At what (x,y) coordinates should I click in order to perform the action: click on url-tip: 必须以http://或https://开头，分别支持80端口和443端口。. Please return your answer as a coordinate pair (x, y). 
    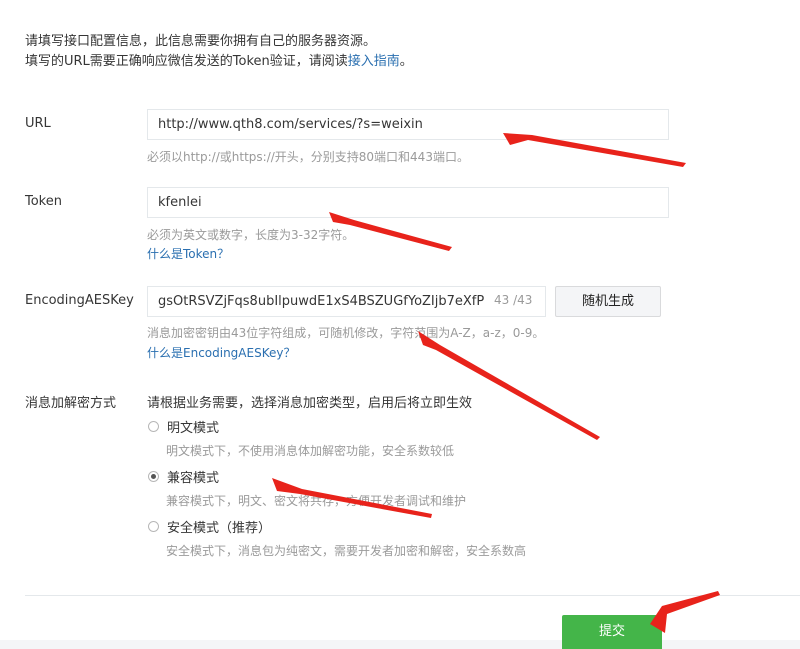
    Looking at the image, I should click on (308, 157).